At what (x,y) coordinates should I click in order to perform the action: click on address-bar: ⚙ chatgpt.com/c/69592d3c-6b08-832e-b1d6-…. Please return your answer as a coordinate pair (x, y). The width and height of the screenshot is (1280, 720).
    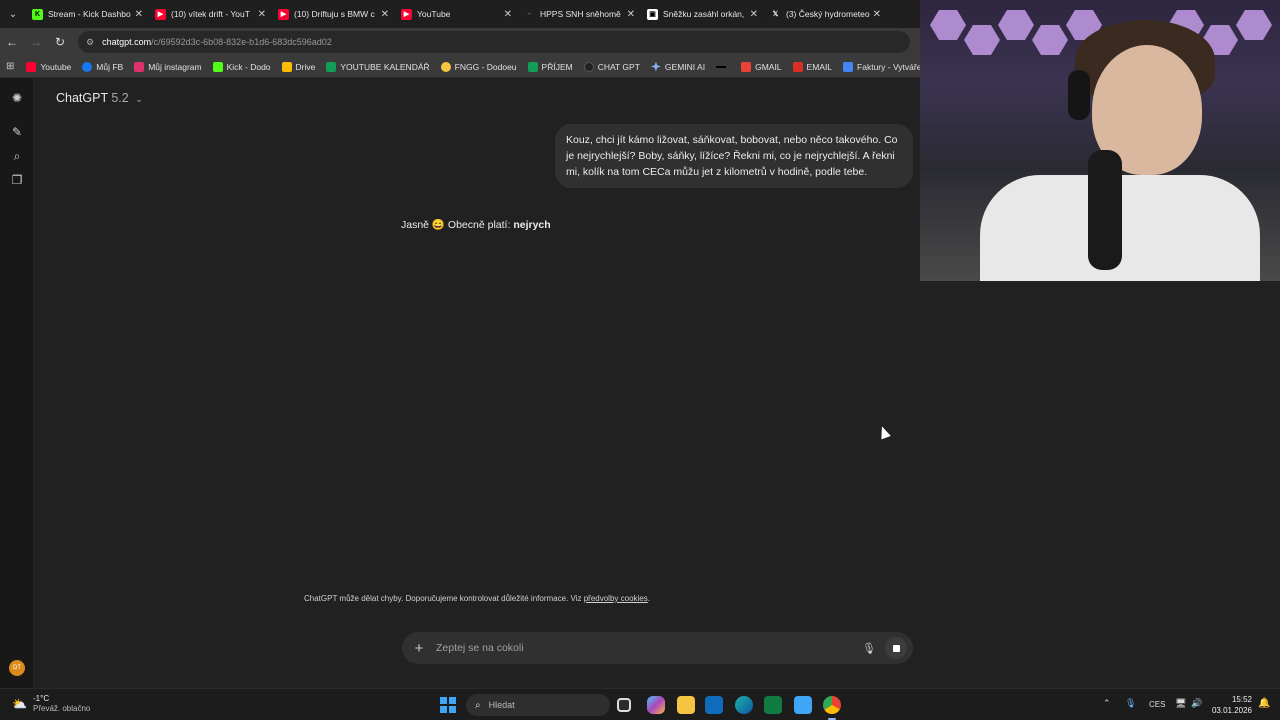
    Looking at the image, I should click on (494, 42).